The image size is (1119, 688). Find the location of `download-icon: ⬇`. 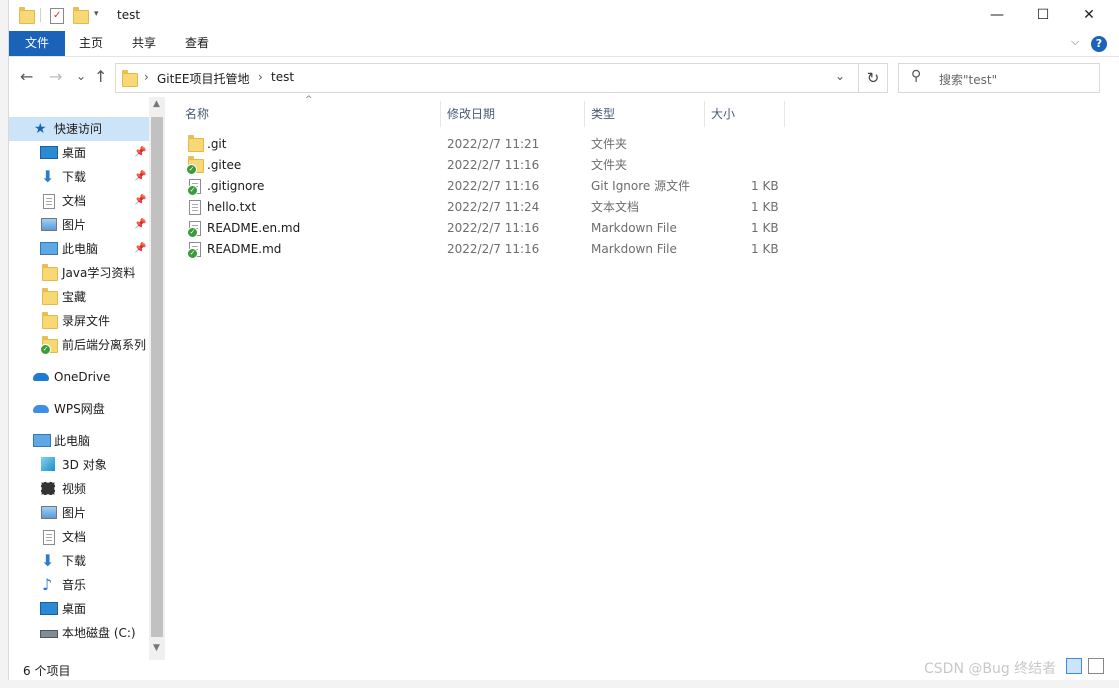

download-icon: ⬇ is located at coordinates (48, 176).